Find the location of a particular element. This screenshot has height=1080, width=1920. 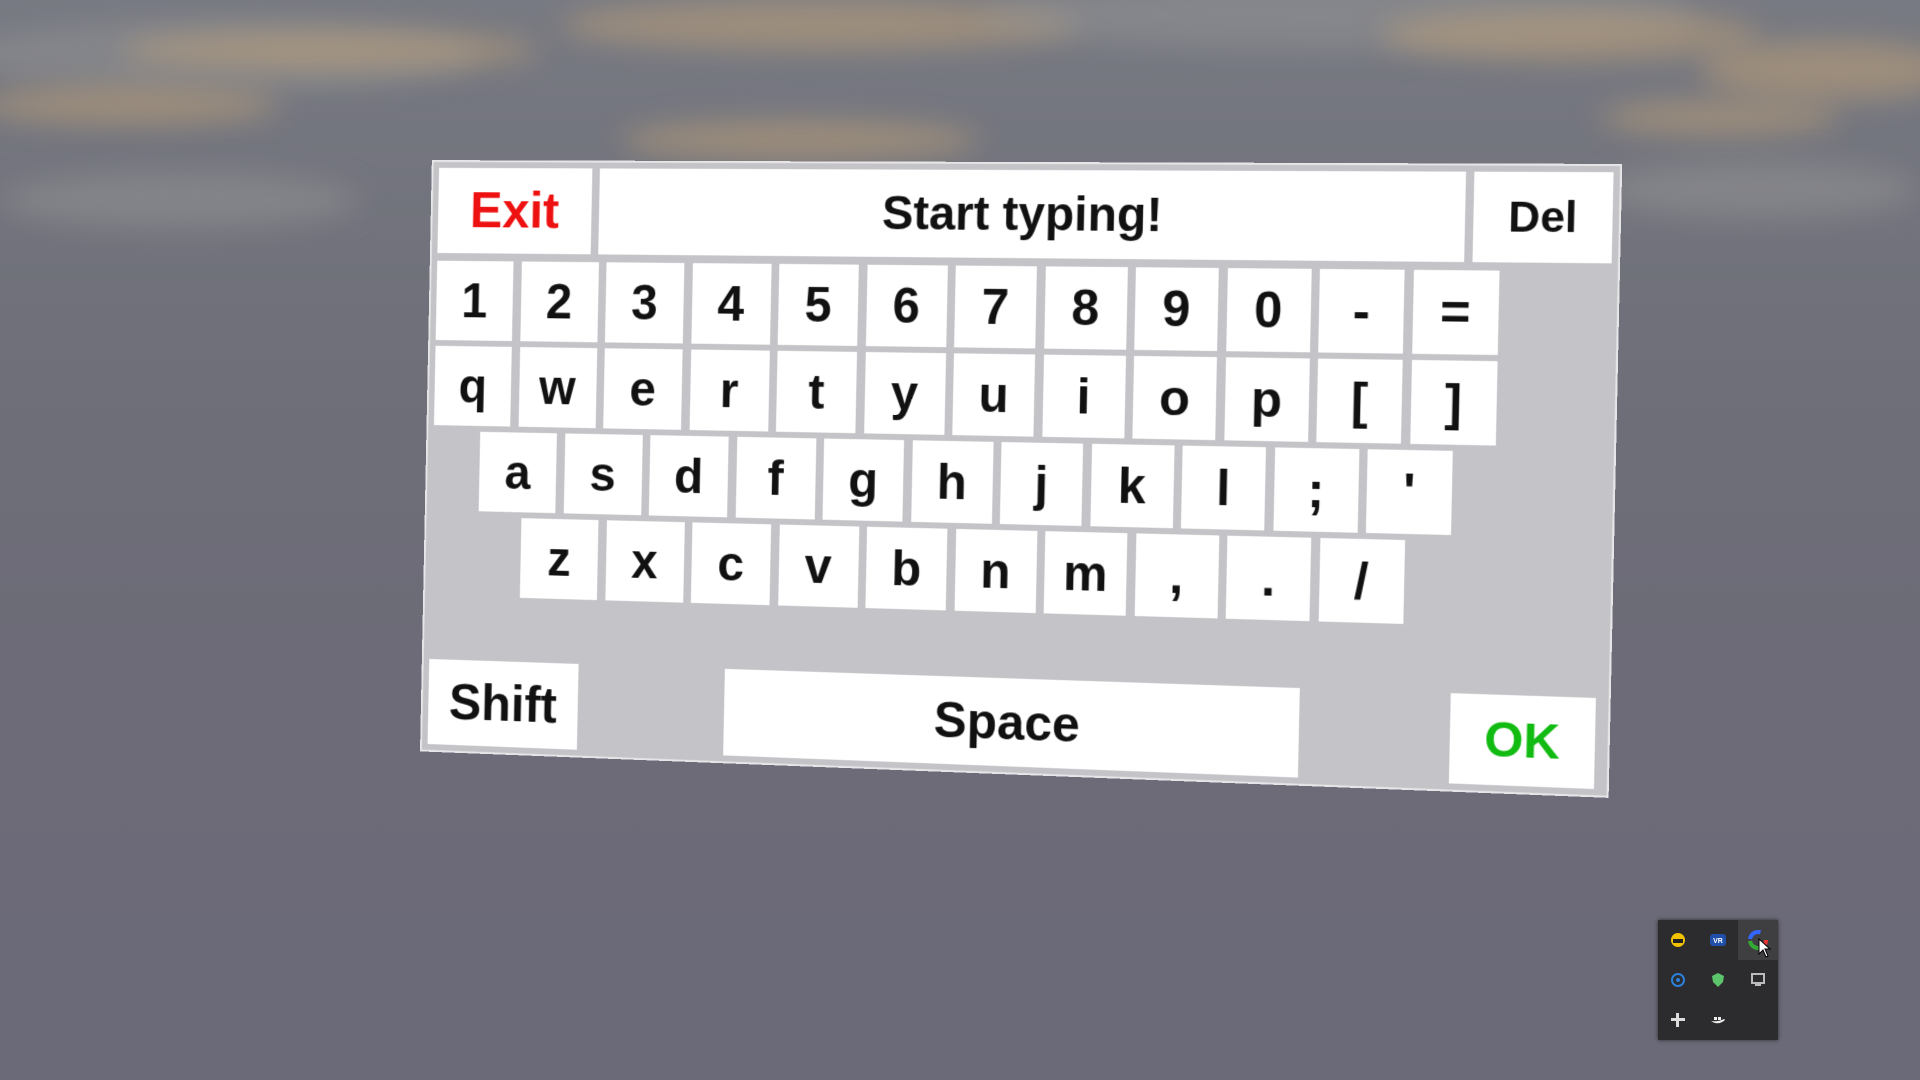

key-1-7: i is located at coordinates (1083, 396).